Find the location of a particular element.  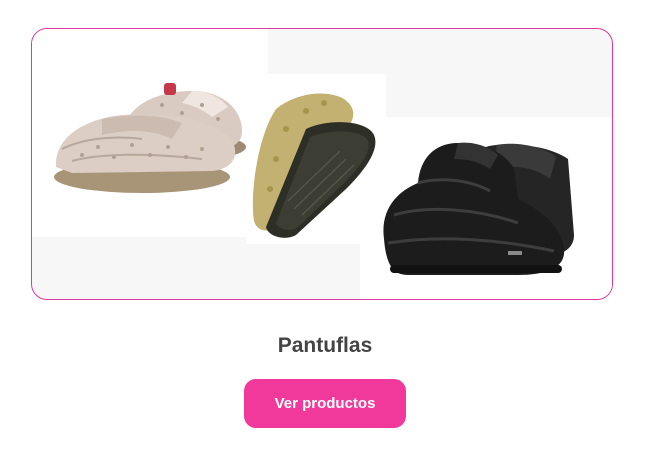

category-title: Pantuflas is located at coordinates (325, 345).